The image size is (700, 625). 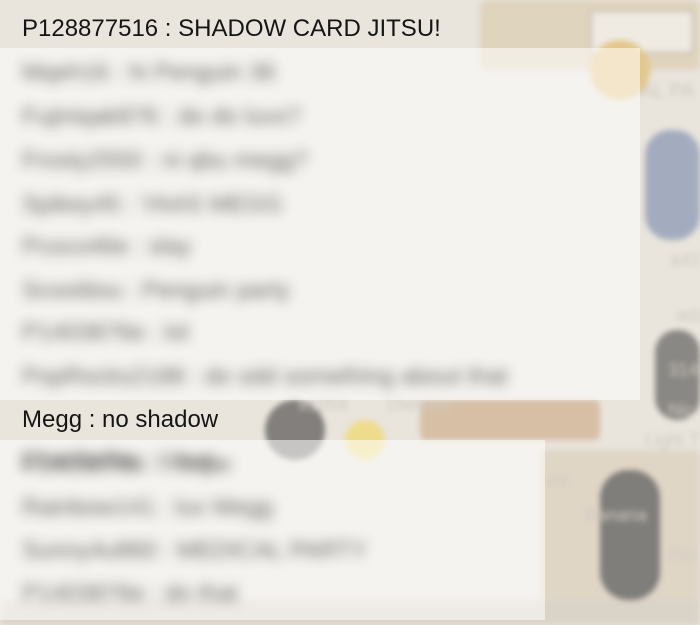 What do you see at coordinates (105, 332) in the screenshot?
I see `chat-message-redacted: P1403876e : lol` at bounding box center [105, 332].